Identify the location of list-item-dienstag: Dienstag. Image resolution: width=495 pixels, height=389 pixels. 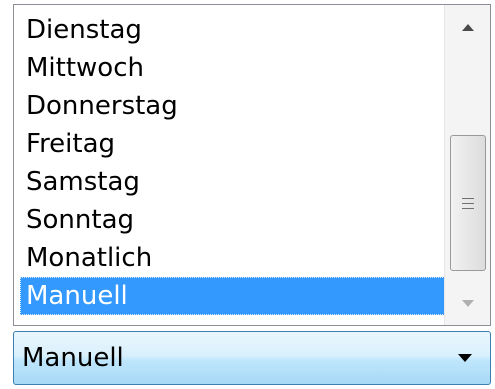
(232, 30).